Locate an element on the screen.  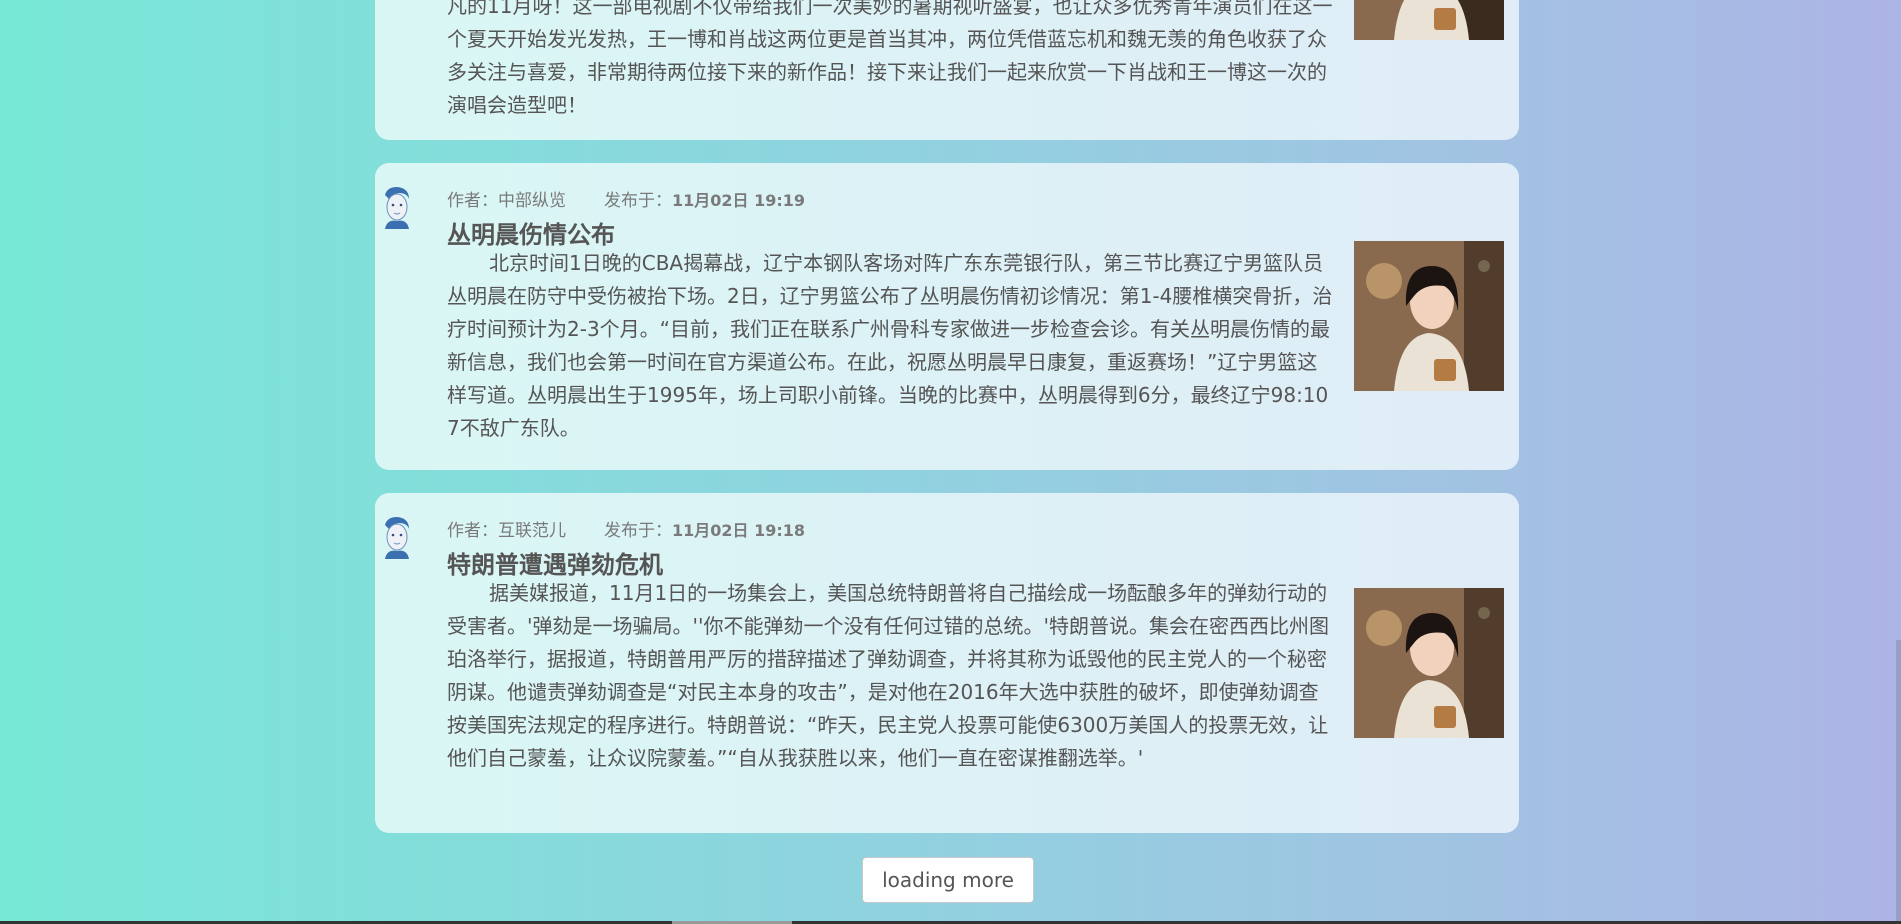
author-label: 作者：互联范儿 is located at coordinates (506, 531).